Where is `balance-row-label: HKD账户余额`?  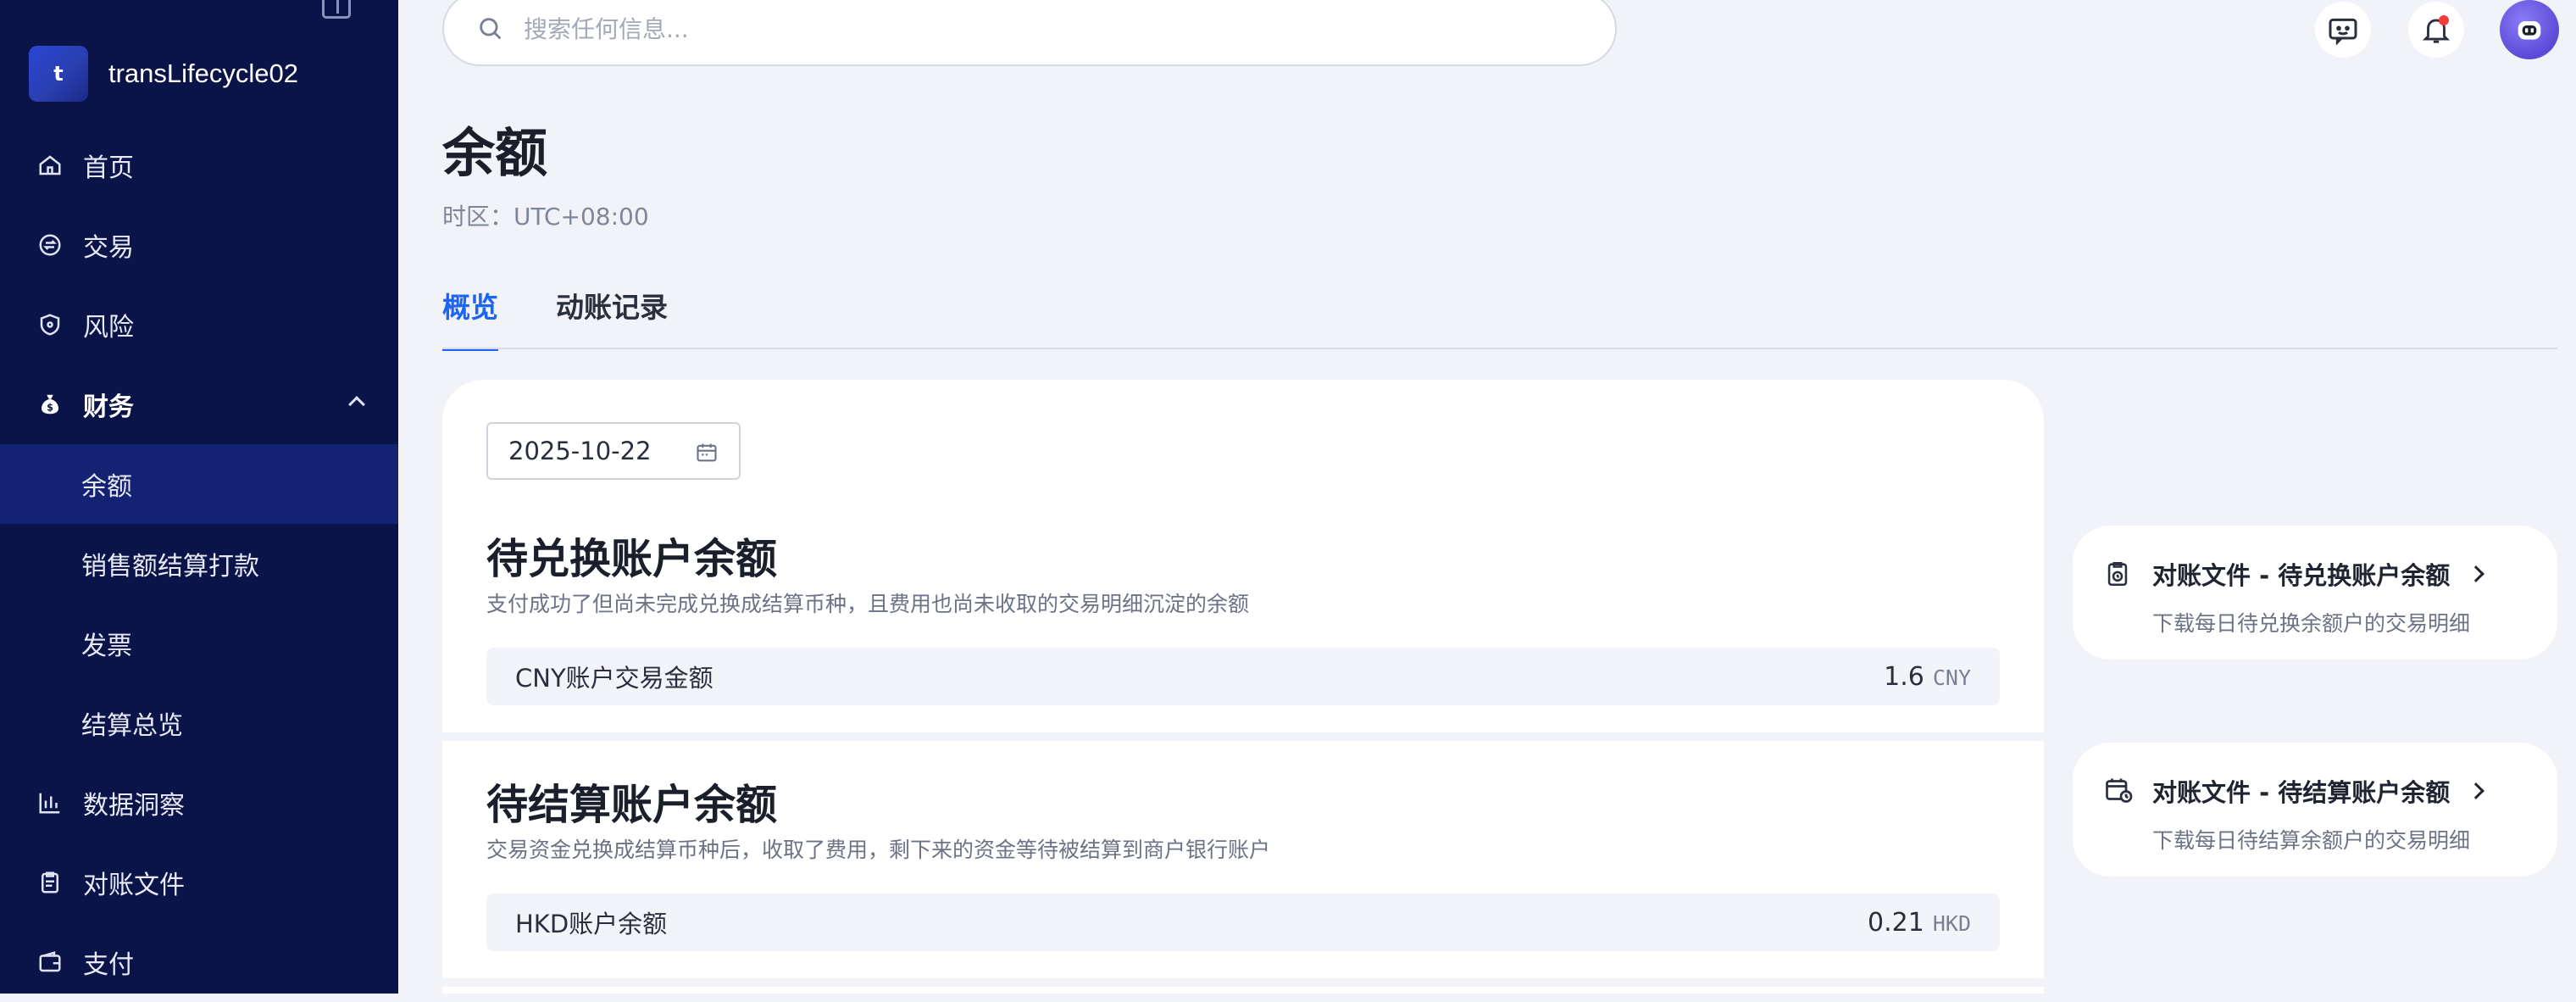
balance-row-label: HKD账户余额 is located at coordinates (591, 924).